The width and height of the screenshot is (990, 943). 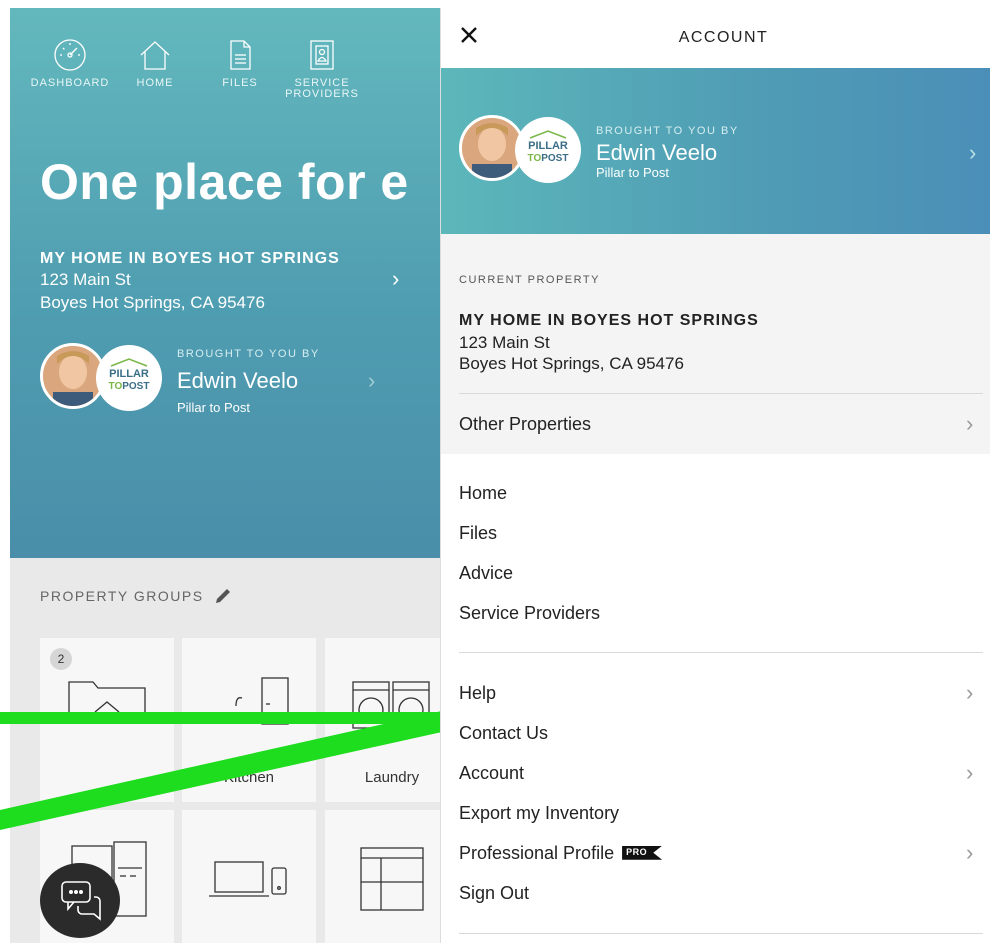 I want to click on menu-item-advice: Advice, so click(x=715, y=574).